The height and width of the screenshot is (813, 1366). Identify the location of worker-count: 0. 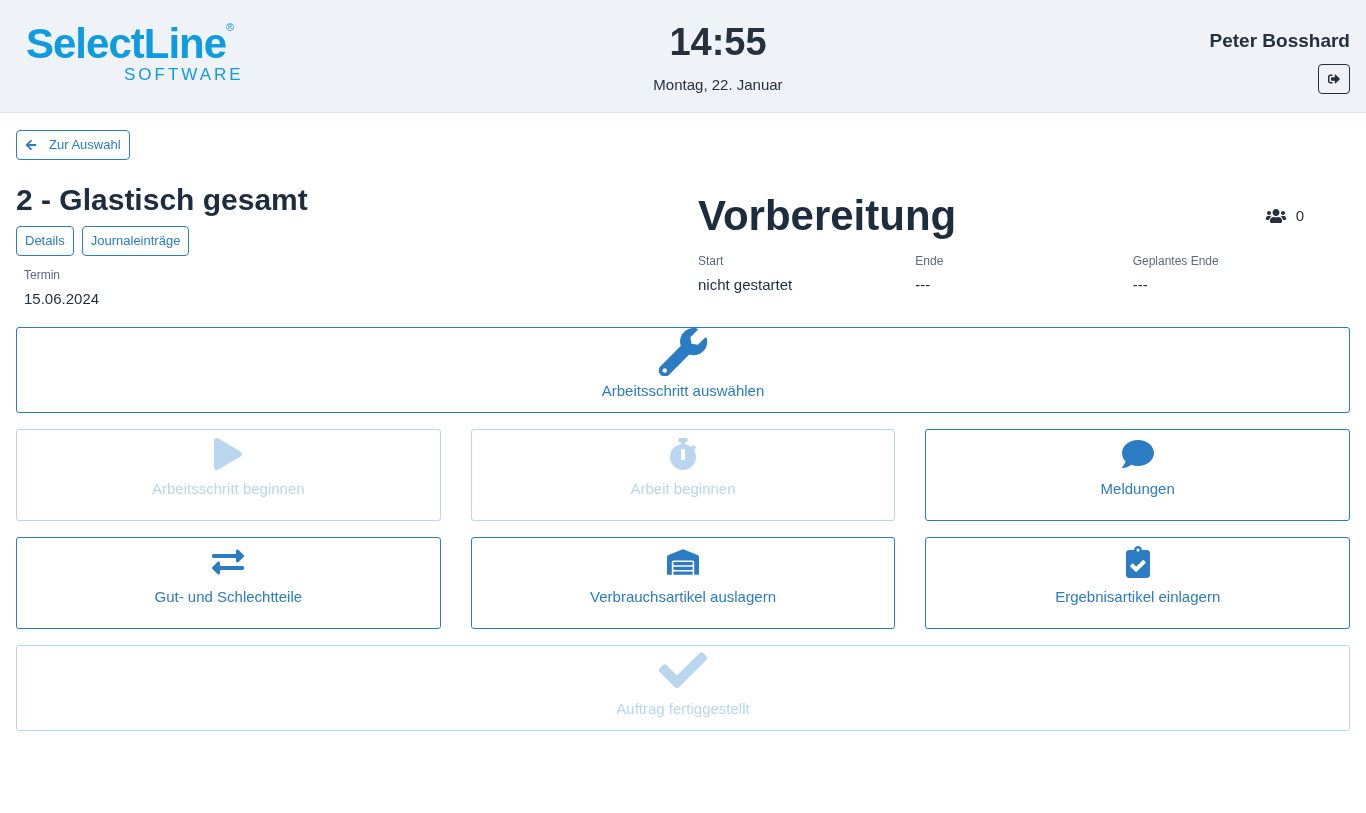
(1299, 215).